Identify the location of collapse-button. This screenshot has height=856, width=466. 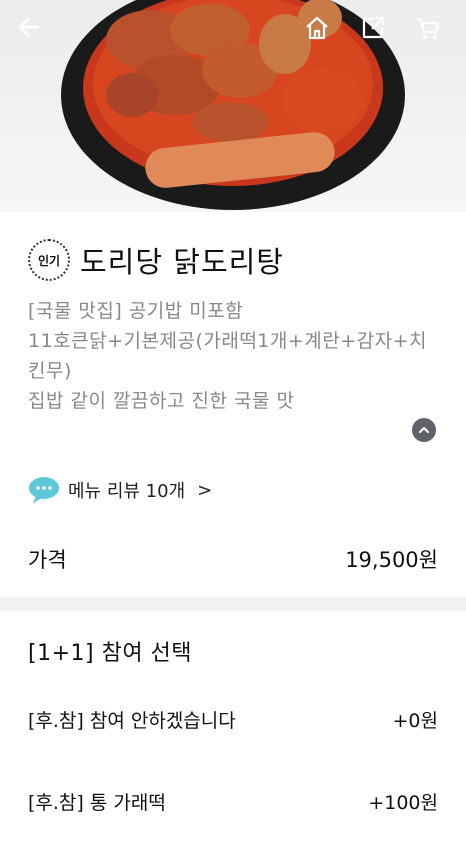
(424, 430).